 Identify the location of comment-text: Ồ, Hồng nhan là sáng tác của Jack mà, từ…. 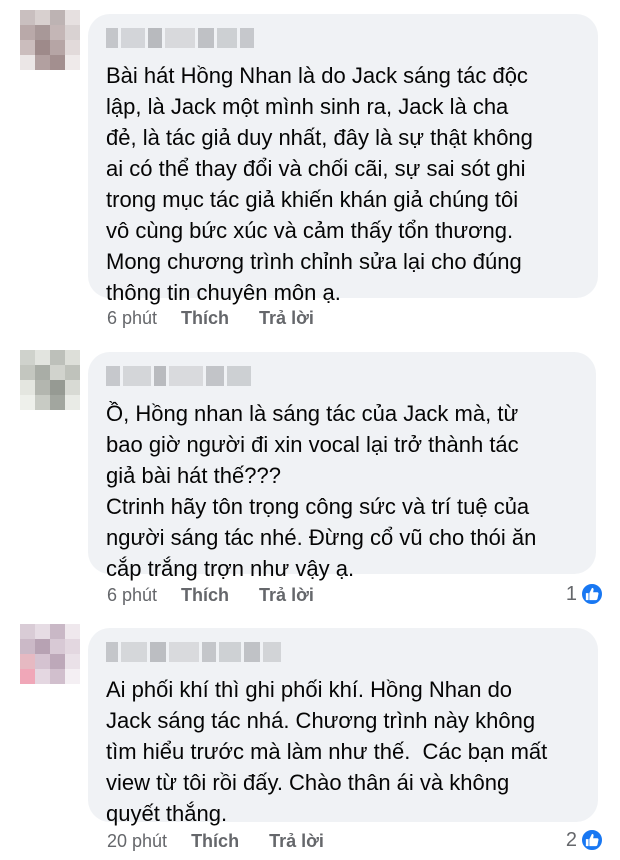
(321, 491).